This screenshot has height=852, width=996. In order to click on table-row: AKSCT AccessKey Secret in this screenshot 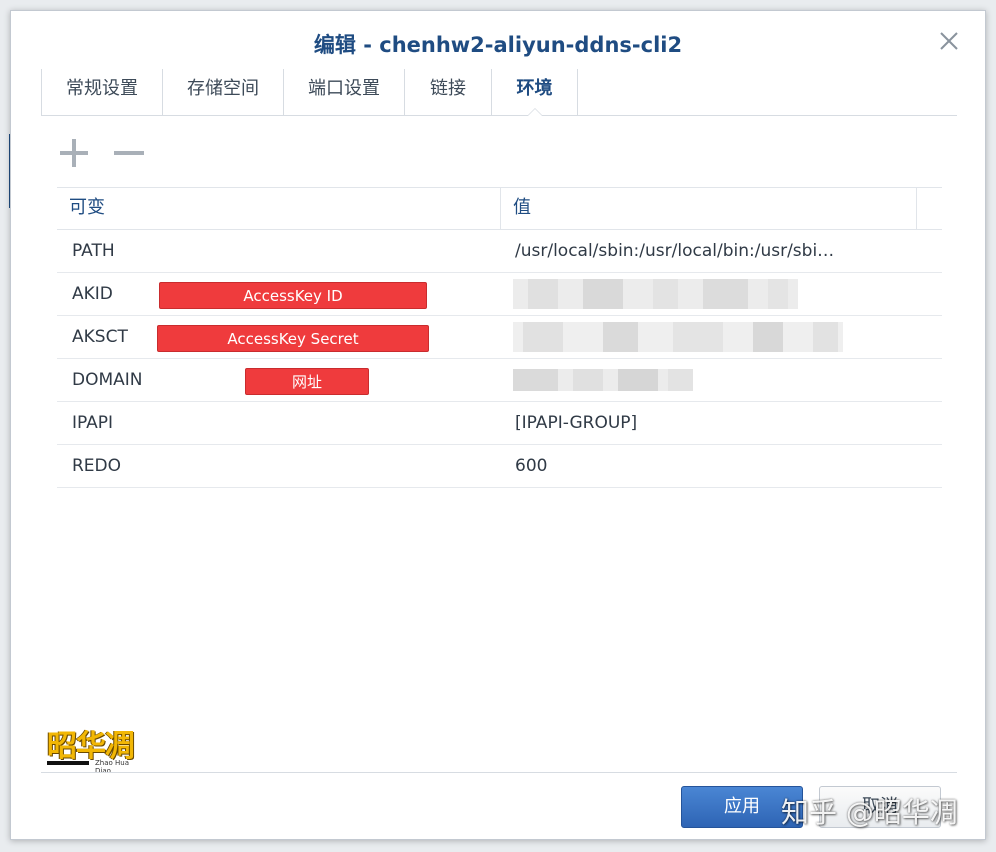, I will do `click(499, 337)`.